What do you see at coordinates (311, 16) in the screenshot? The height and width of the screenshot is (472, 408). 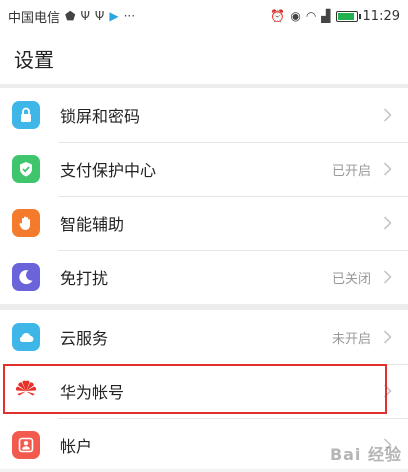 I see `wifi-icon: ◠` at bounding box center [311, 16].